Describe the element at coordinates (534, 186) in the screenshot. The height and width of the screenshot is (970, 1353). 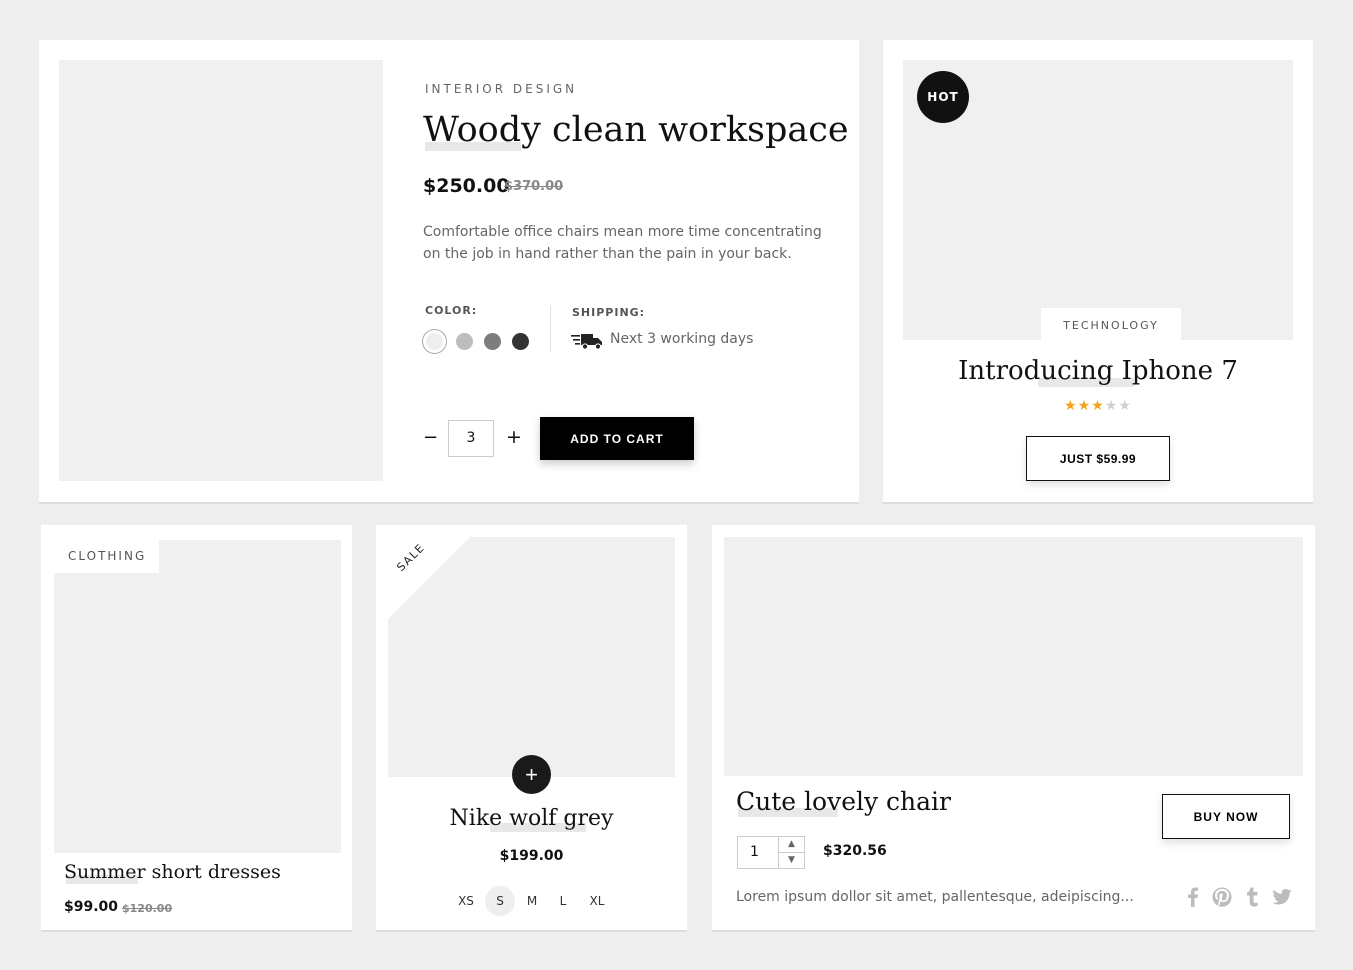
I see `product-old-price: $370.00` at that location.